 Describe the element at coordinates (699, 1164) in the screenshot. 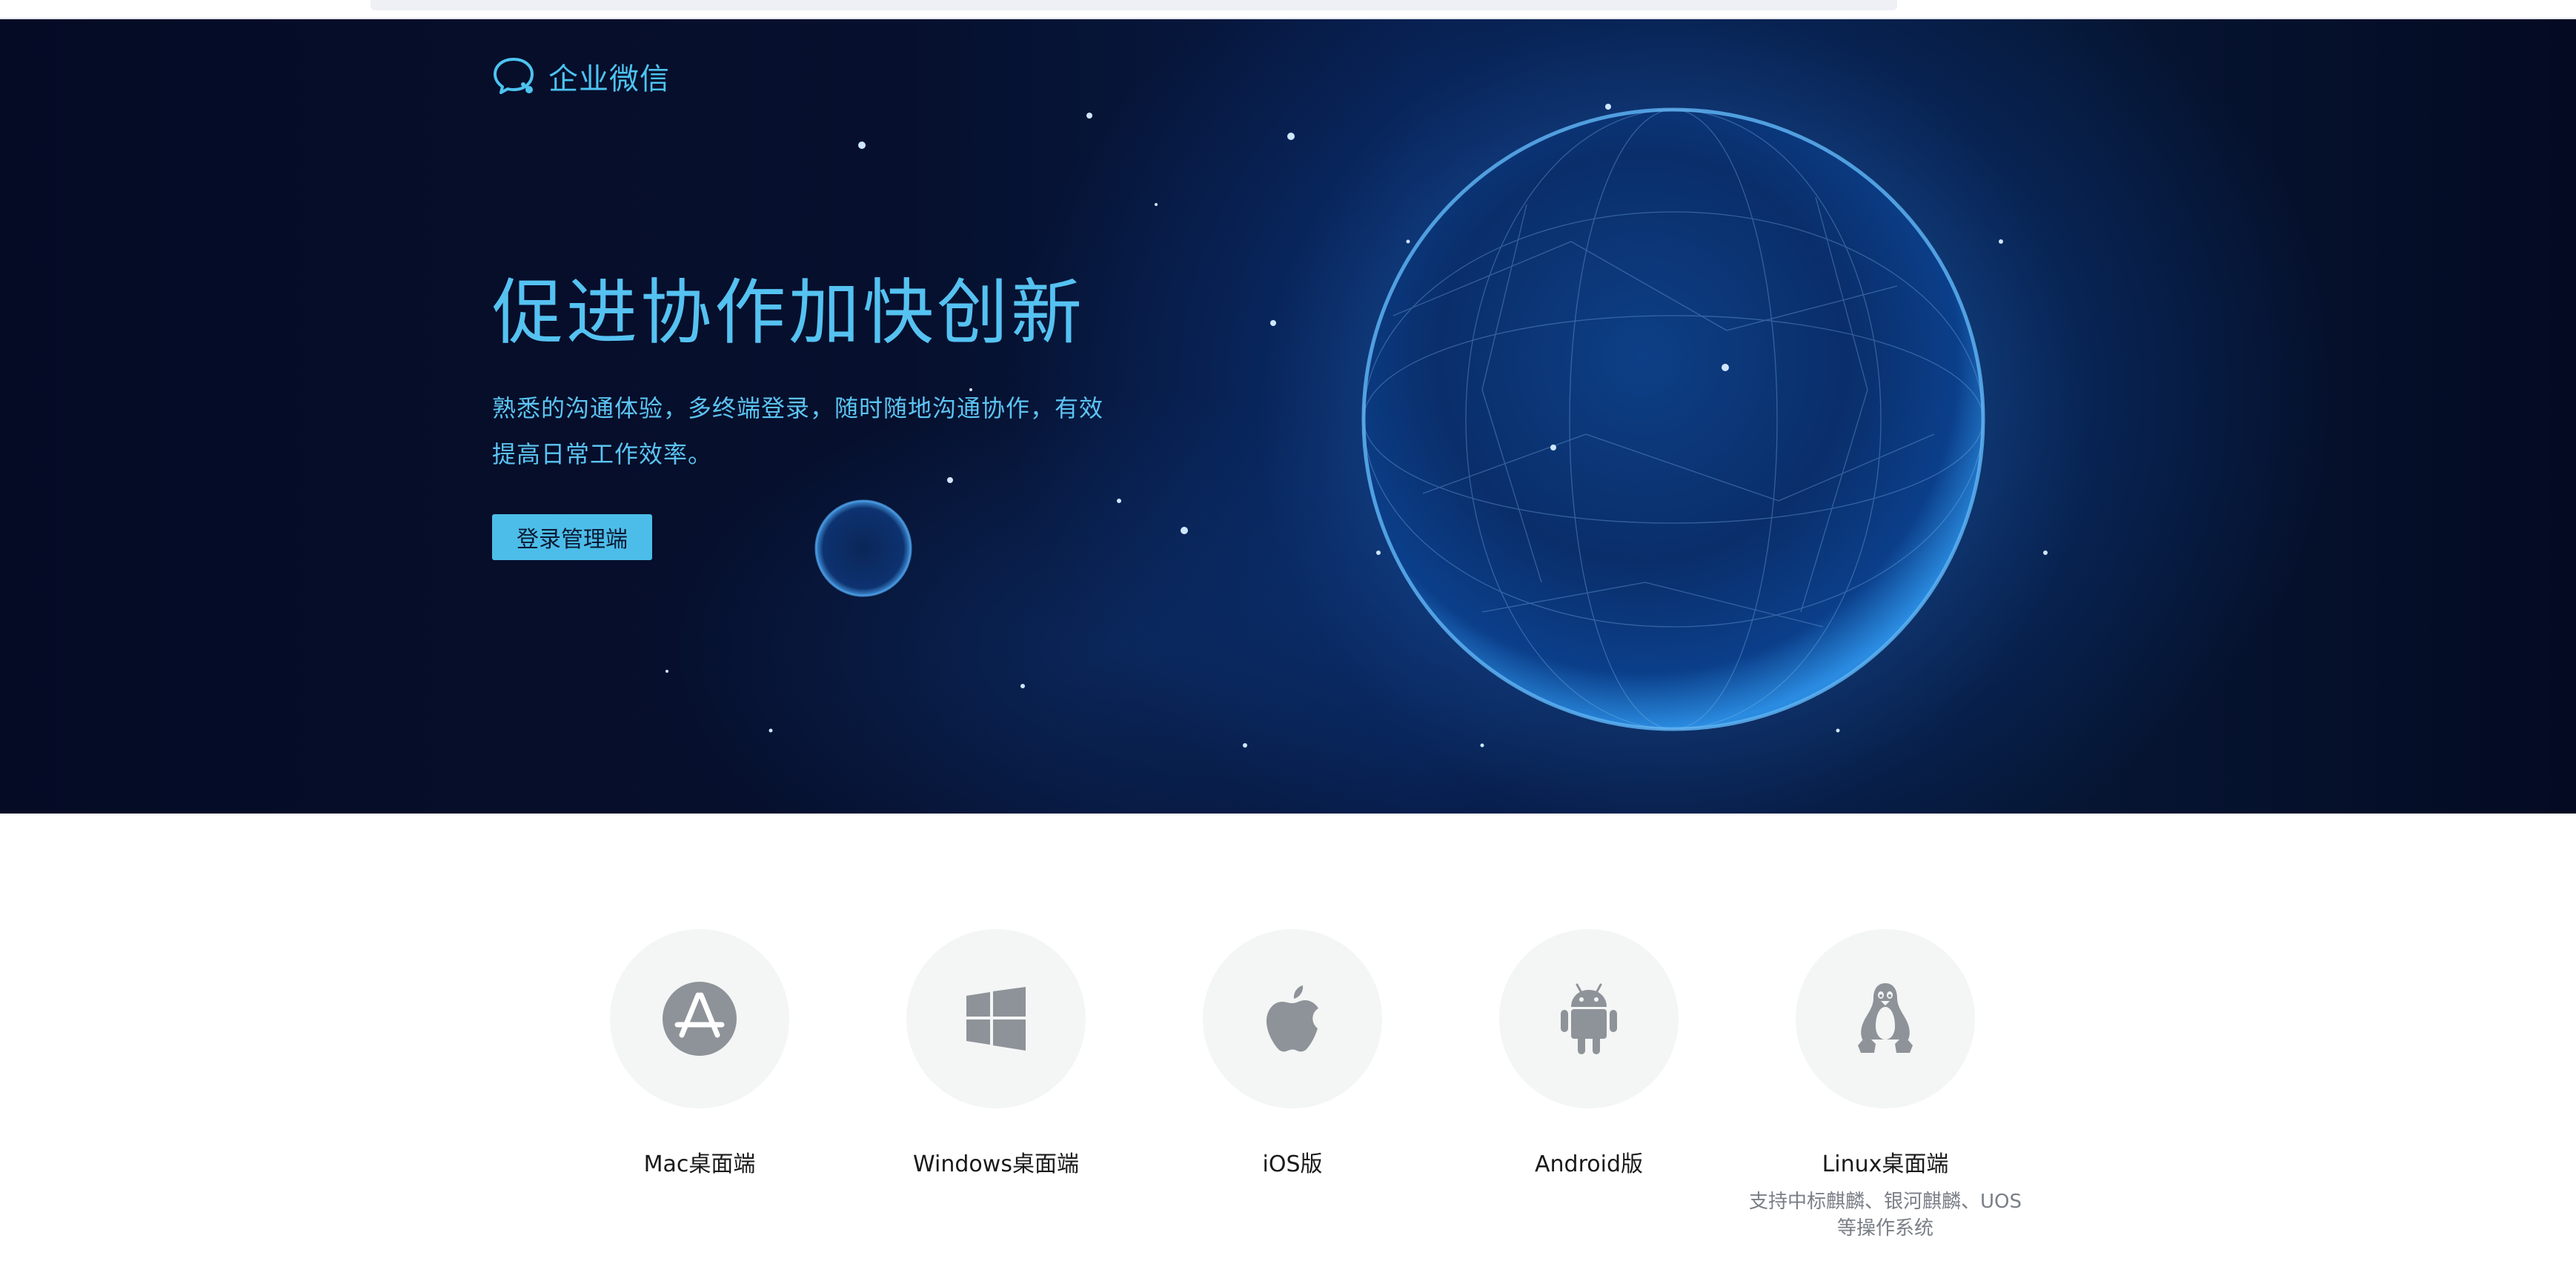

I see `platform-label: Mac桌面端` at that location.